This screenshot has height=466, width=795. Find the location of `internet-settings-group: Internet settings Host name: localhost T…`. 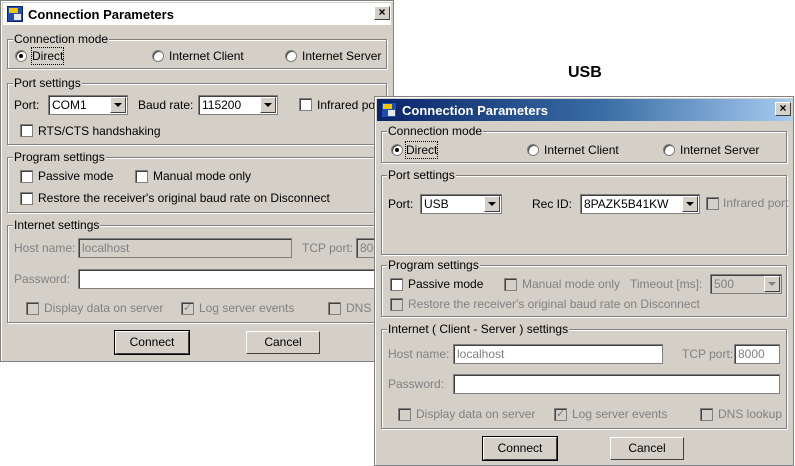

internet-settings-group: Internet settings Host name: localhost T… is located at coordinates (197, 270).